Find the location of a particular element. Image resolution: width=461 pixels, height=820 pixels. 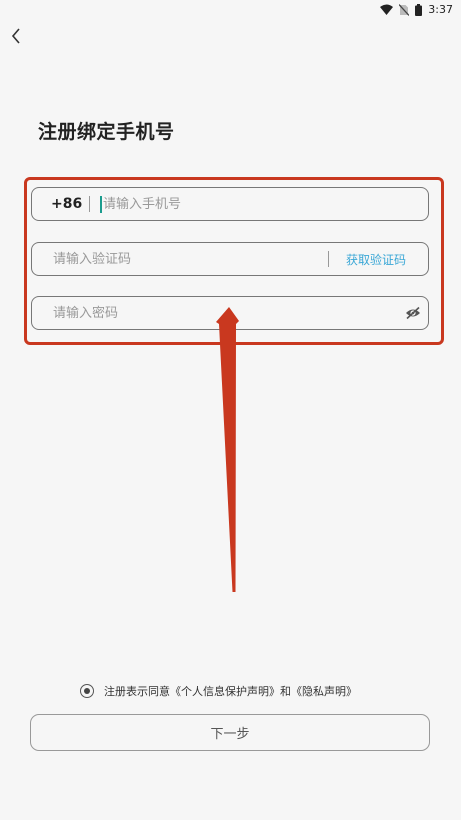

phone-input is located at coordinates (233, 204).